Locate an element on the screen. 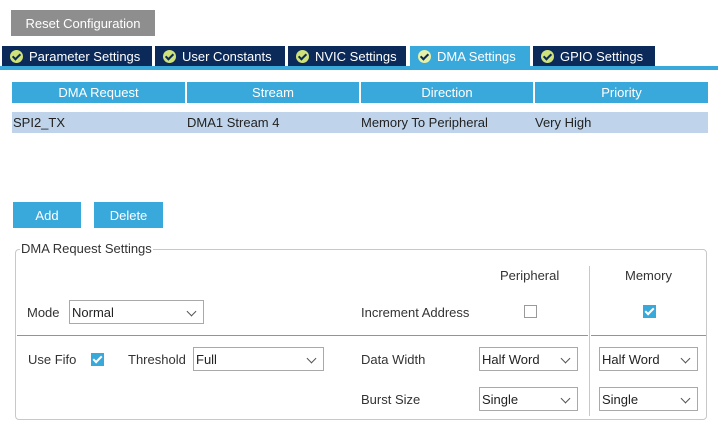 This screenshot has width=718, height=424. tab-underline is located at coordinates (359, 68).